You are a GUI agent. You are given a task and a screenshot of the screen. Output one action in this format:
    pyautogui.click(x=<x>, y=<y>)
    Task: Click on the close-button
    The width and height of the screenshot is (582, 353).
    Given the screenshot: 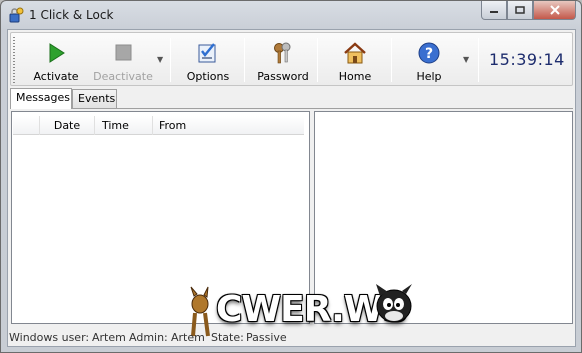 What is the action you would take?
    pyautogui.click(x=554, y=10)
    